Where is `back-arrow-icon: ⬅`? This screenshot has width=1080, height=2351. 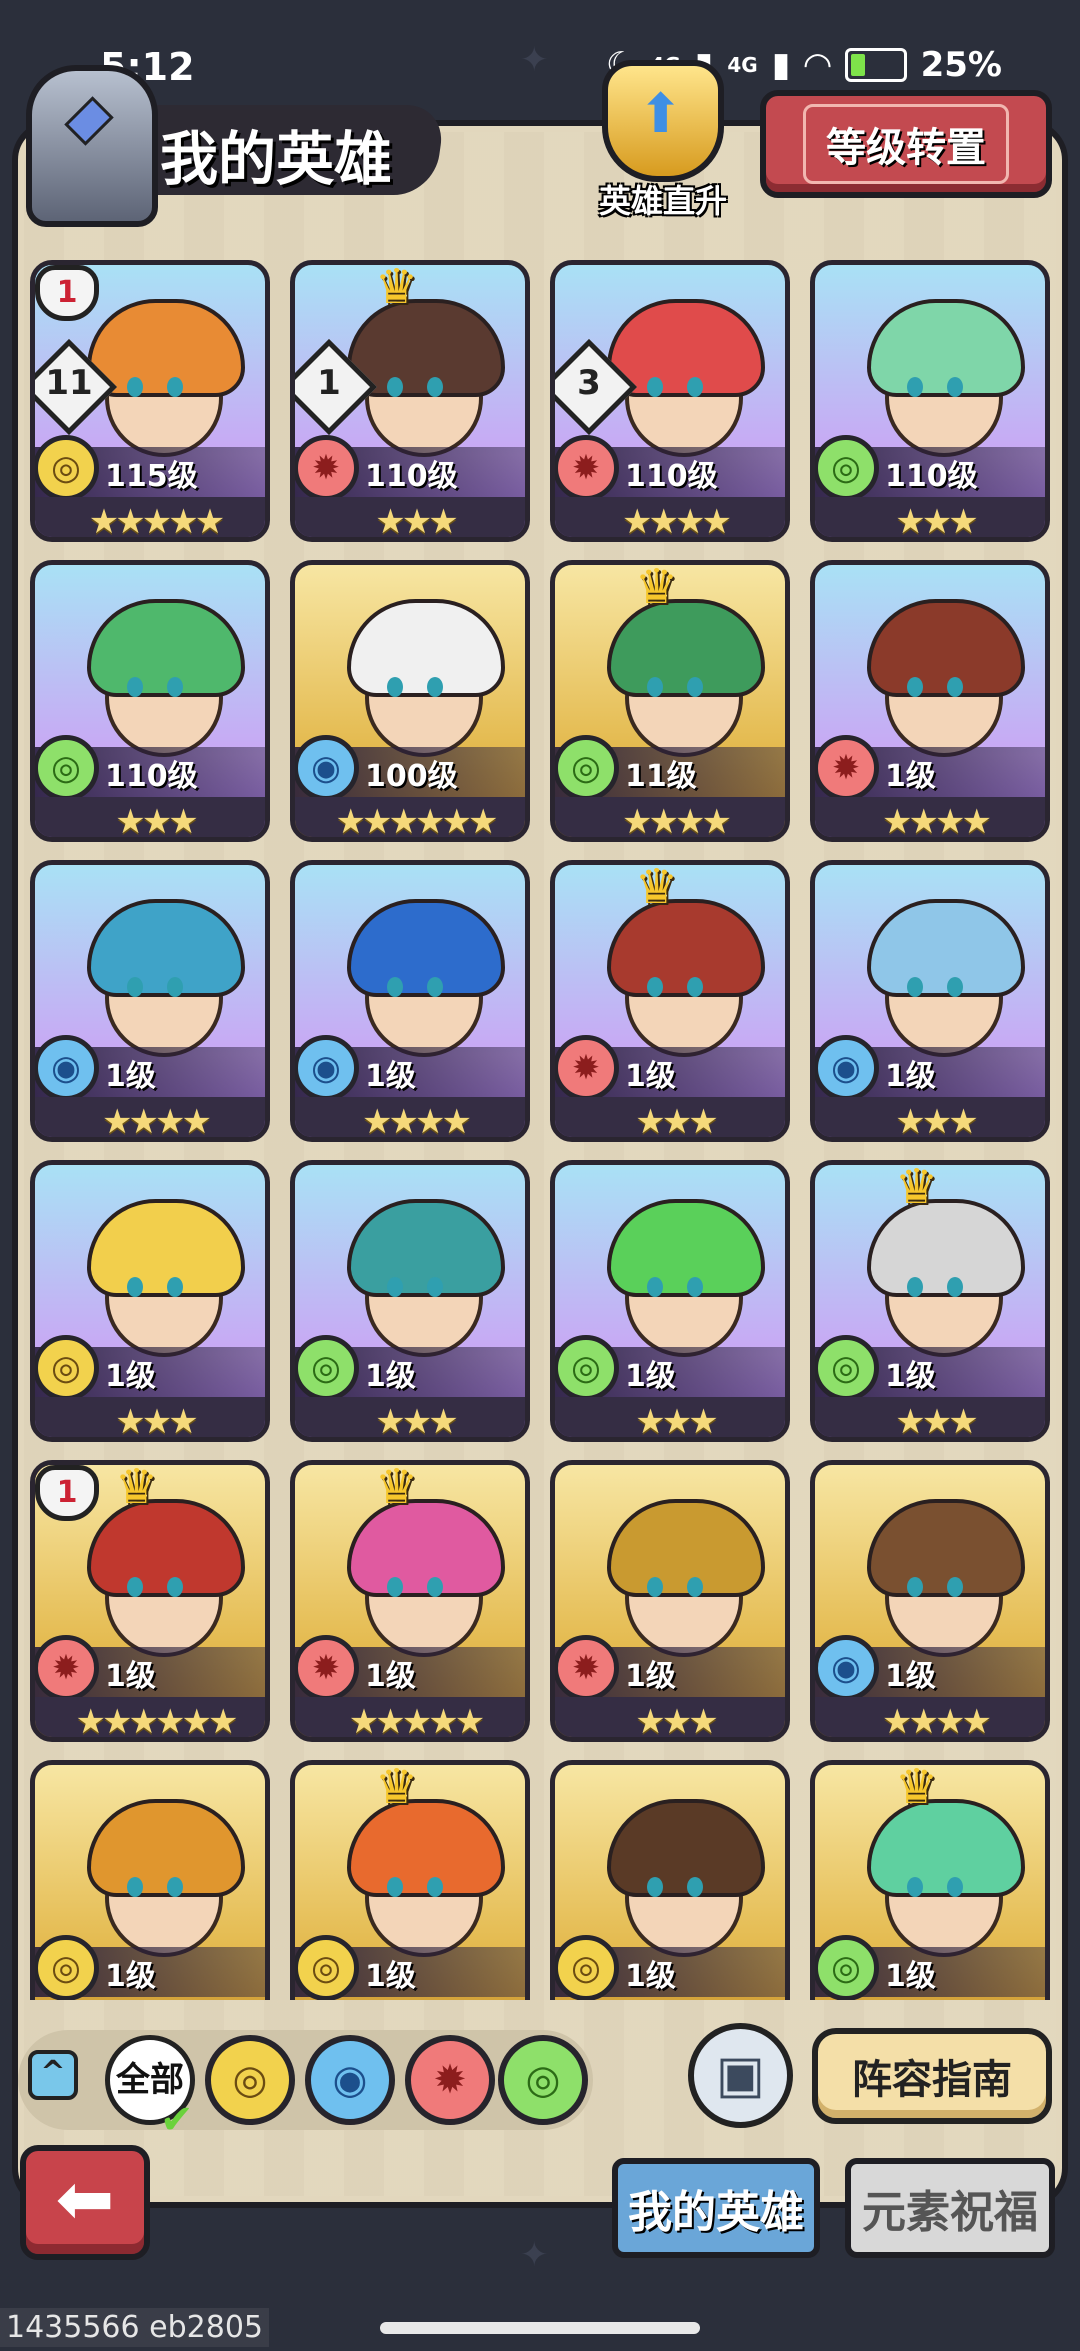
back-arrow-icon: ⬅ is located at coordinates (85, 2199).